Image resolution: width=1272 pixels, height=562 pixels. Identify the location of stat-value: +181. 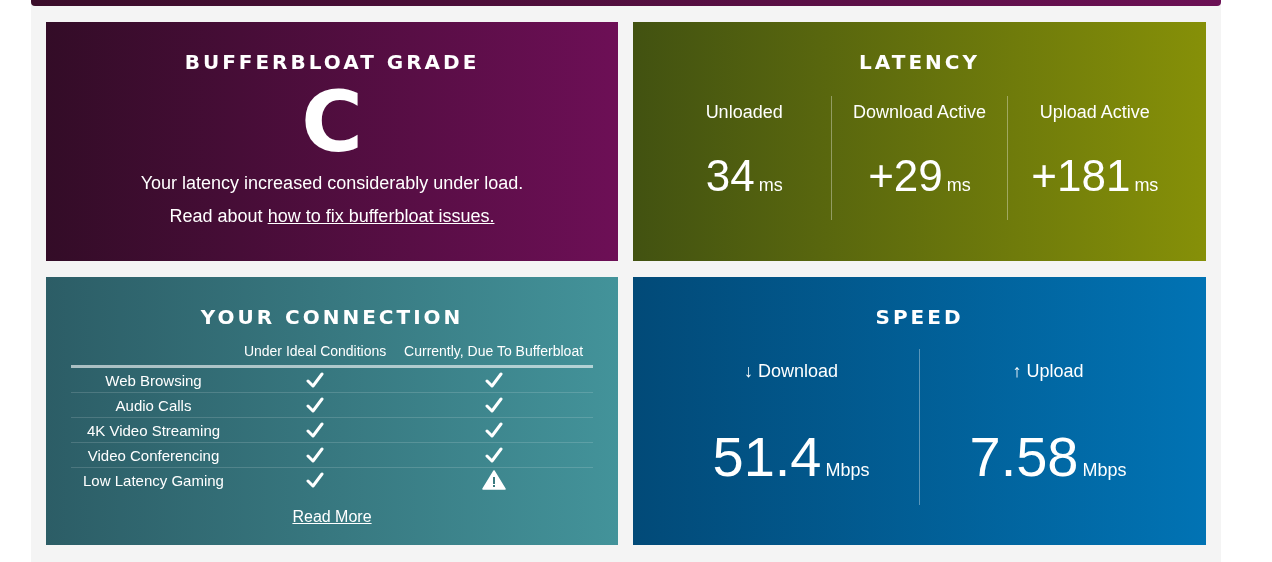
(1081, 175).